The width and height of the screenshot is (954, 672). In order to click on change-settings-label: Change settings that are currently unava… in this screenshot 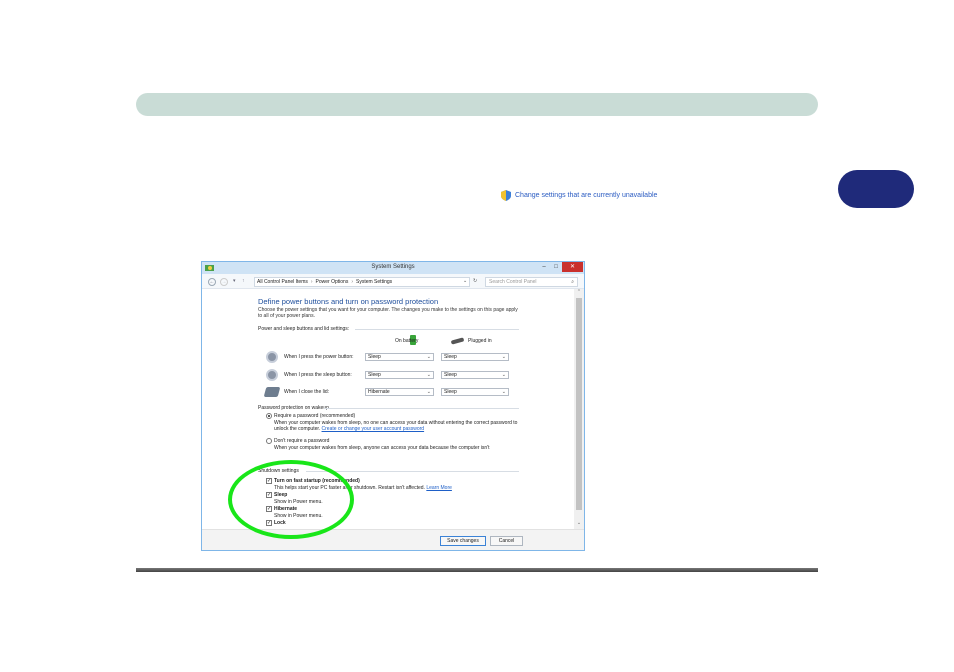, I will do `click(586, 195)`.